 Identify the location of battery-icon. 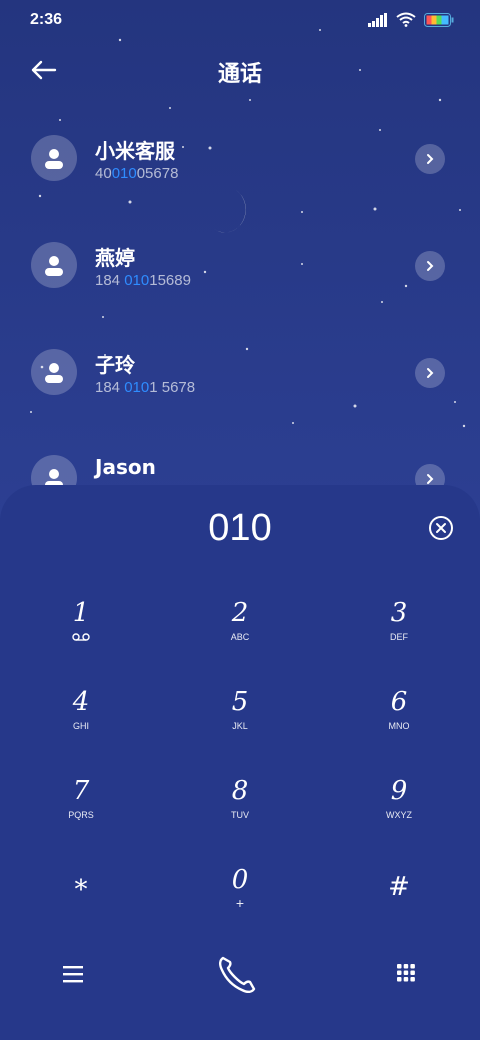
(439, 19).